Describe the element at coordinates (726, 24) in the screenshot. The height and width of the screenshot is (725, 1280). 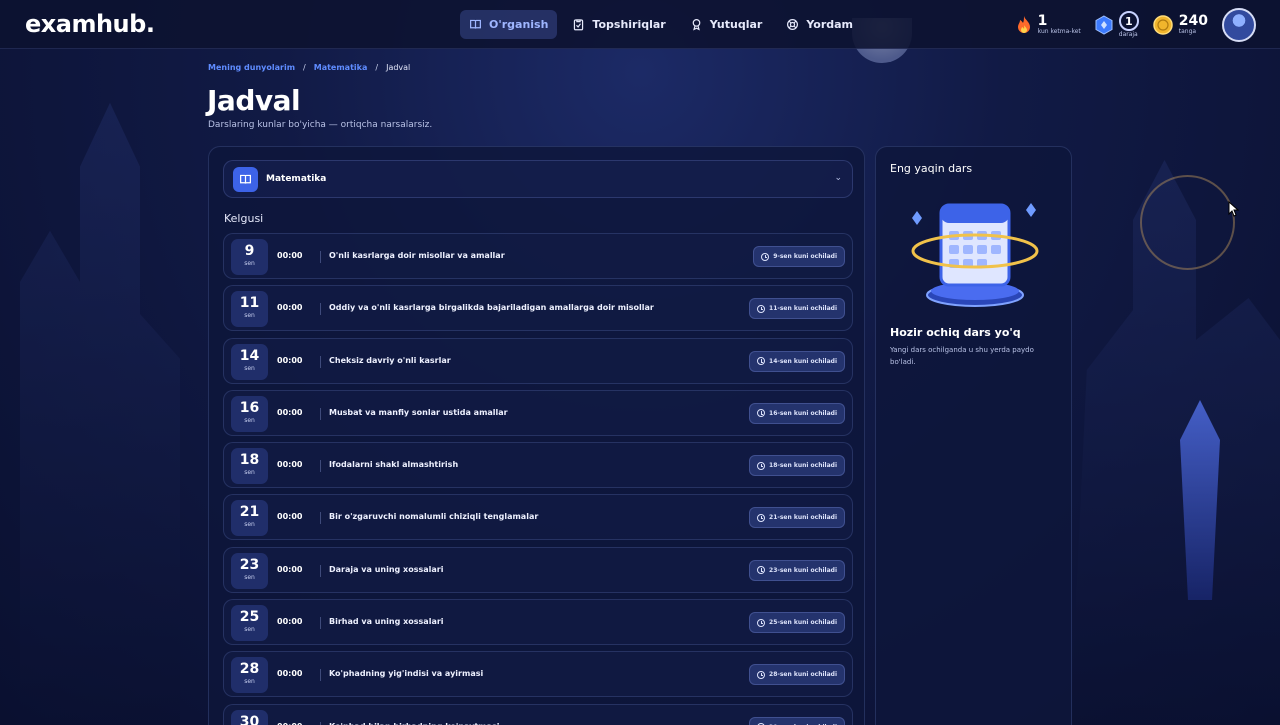
I see `nav-item-achievements: Yutuqlar` at that location.